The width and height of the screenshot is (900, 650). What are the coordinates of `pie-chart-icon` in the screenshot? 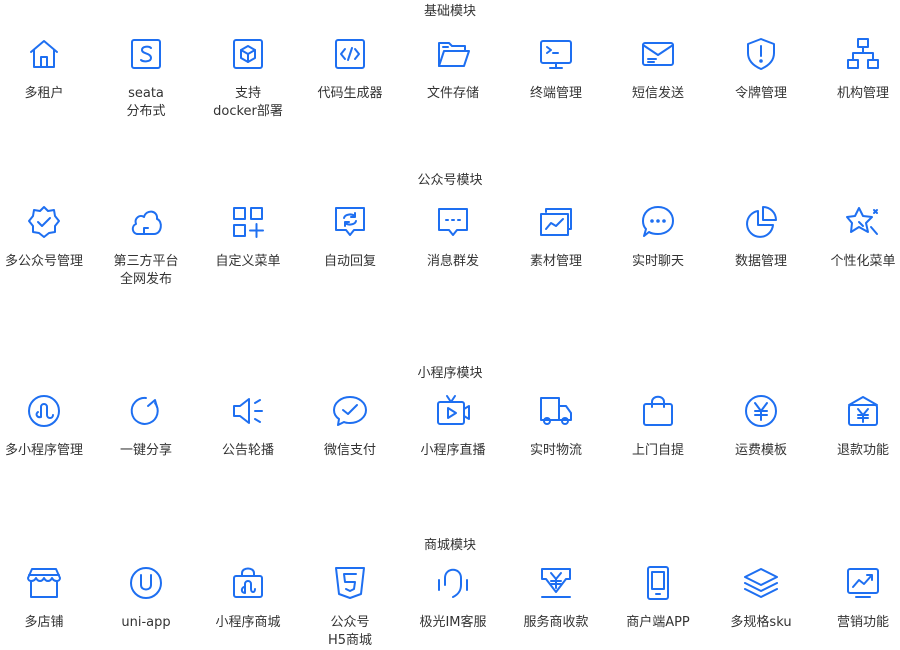 It's located at (761, 222).